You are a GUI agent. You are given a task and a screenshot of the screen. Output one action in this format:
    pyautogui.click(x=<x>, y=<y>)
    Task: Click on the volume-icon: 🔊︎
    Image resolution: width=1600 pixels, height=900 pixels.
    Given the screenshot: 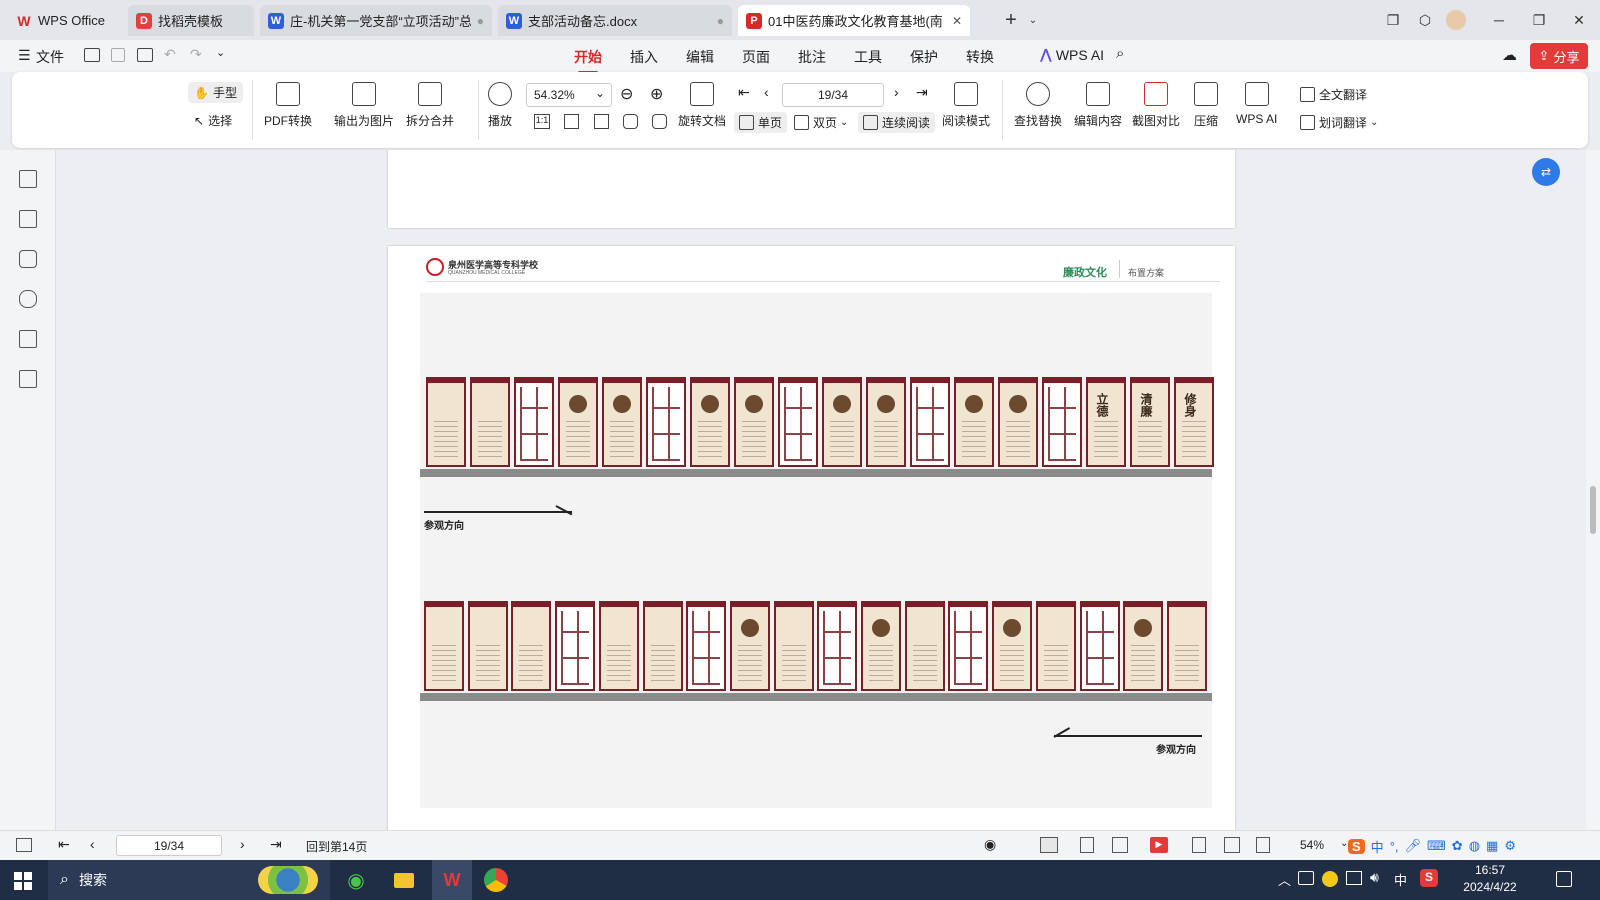 What is the action you would take?
    pyautogui.click(x=1374, y=877)
    